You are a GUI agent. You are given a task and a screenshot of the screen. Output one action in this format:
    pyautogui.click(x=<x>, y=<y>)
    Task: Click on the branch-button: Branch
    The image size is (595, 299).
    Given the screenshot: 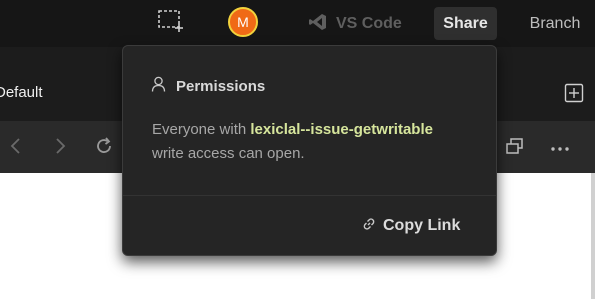 What is the action you would take?
    pyautogui.click(x=555, y=23)
    